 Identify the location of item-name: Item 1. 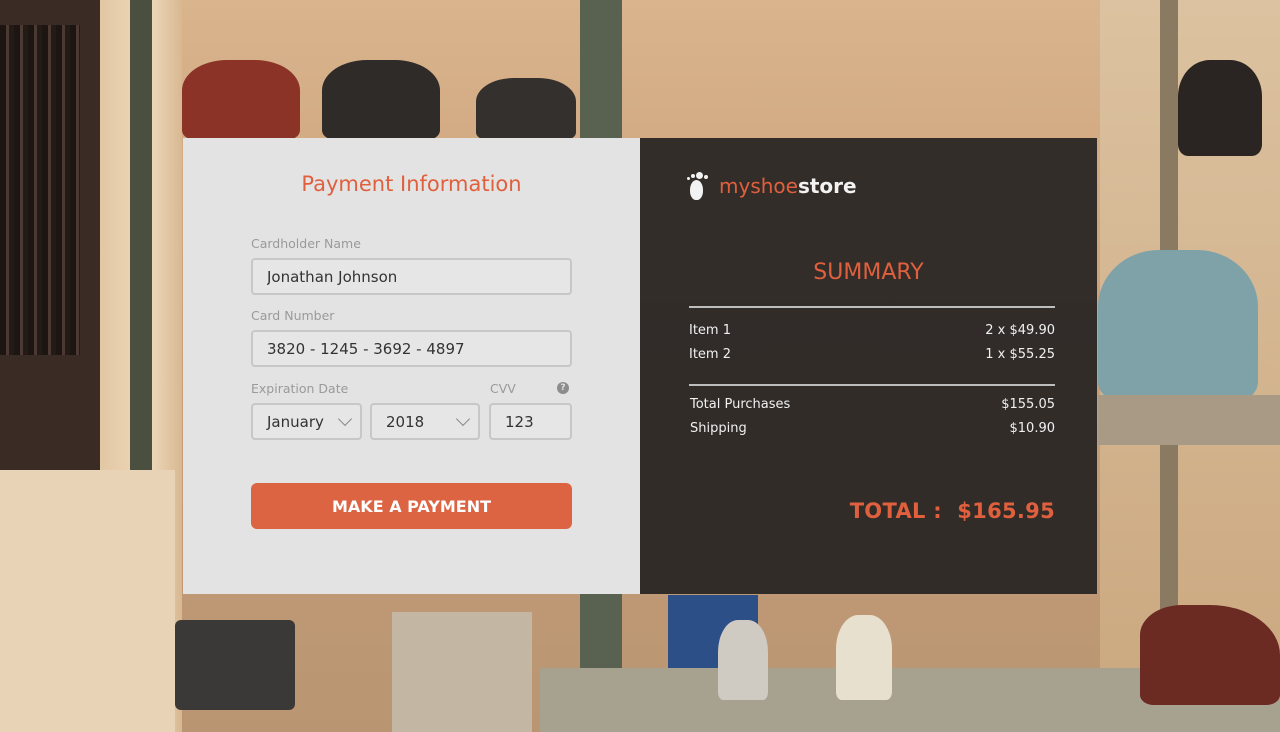
(710, 330).